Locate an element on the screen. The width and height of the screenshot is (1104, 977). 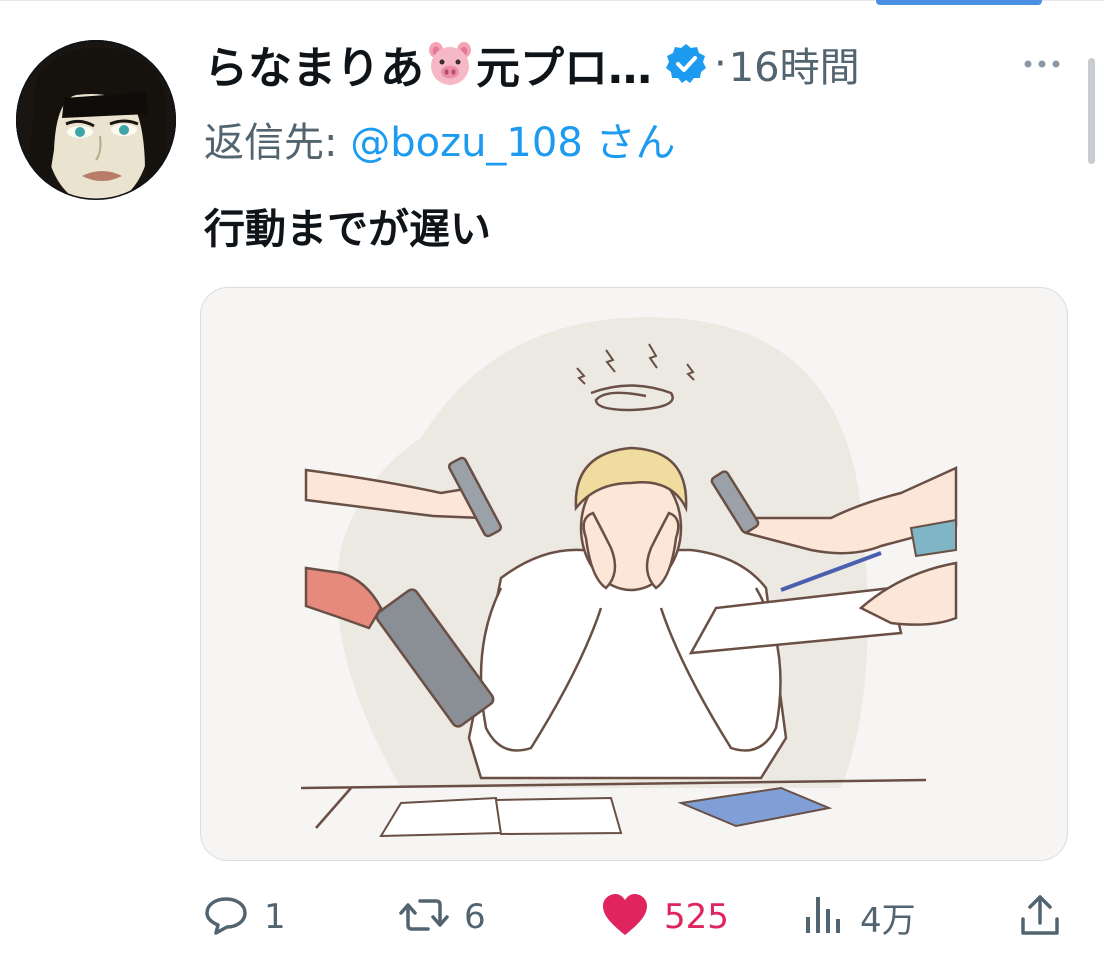
reply-button: 1 is located at coordinates (244, 917).